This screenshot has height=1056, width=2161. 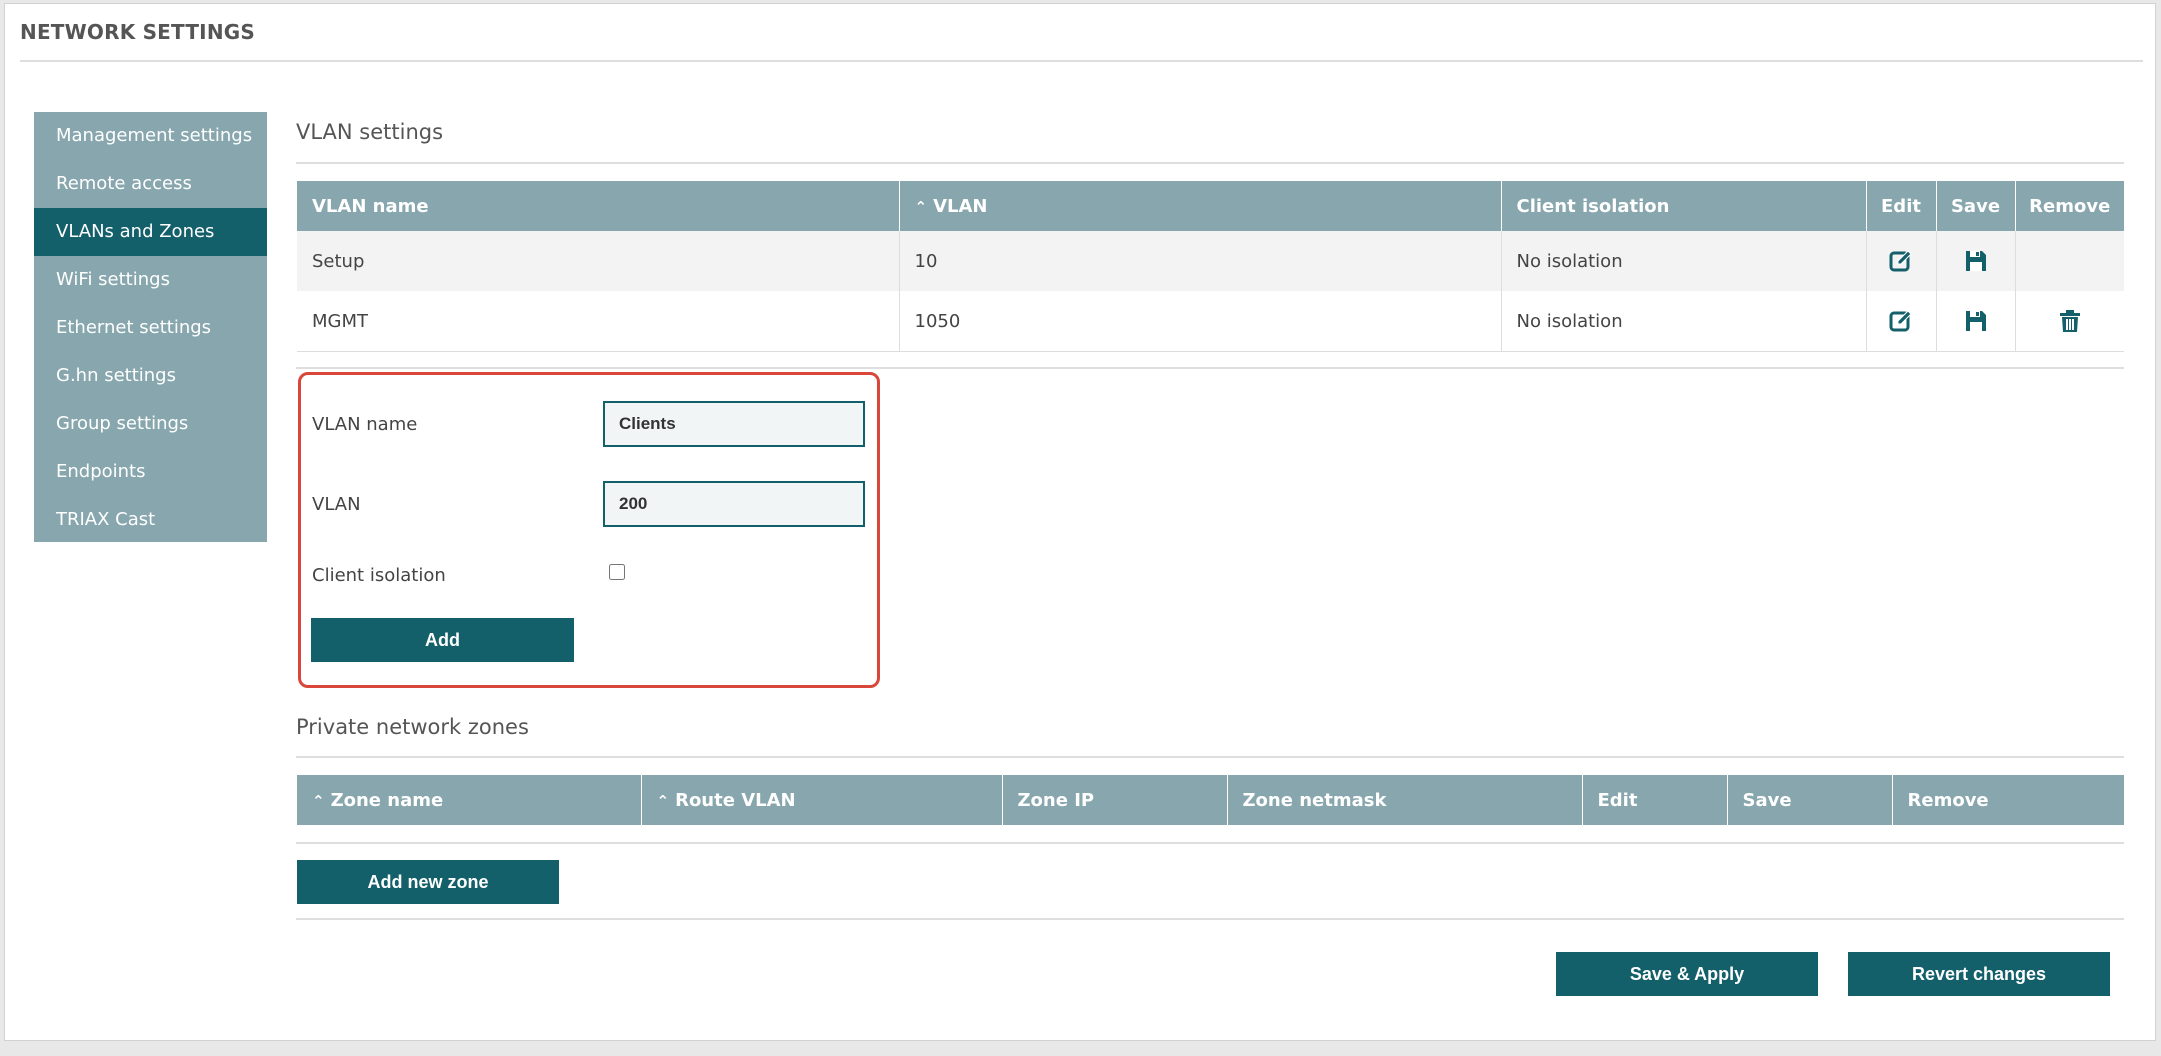 I want to click on trash-icon, so click(x=2070, y=321).